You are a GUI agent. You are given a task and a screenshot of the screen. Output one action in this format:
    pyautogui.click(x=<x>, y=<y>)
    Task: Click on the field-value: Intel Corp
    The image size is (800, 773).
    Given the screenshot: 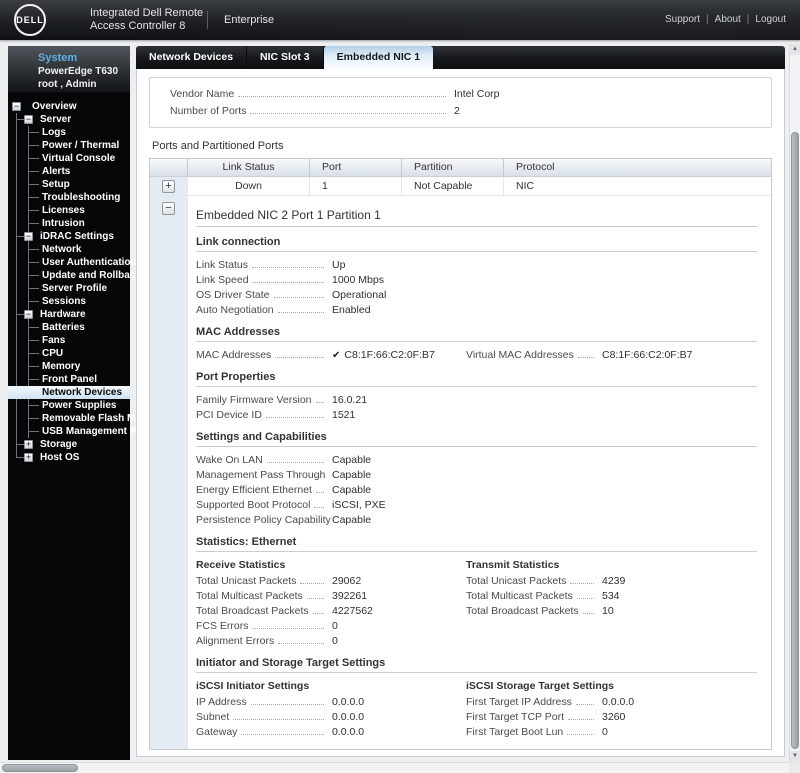 What is the action you would take?
    pyautogui.click(x=477, y=93)
    